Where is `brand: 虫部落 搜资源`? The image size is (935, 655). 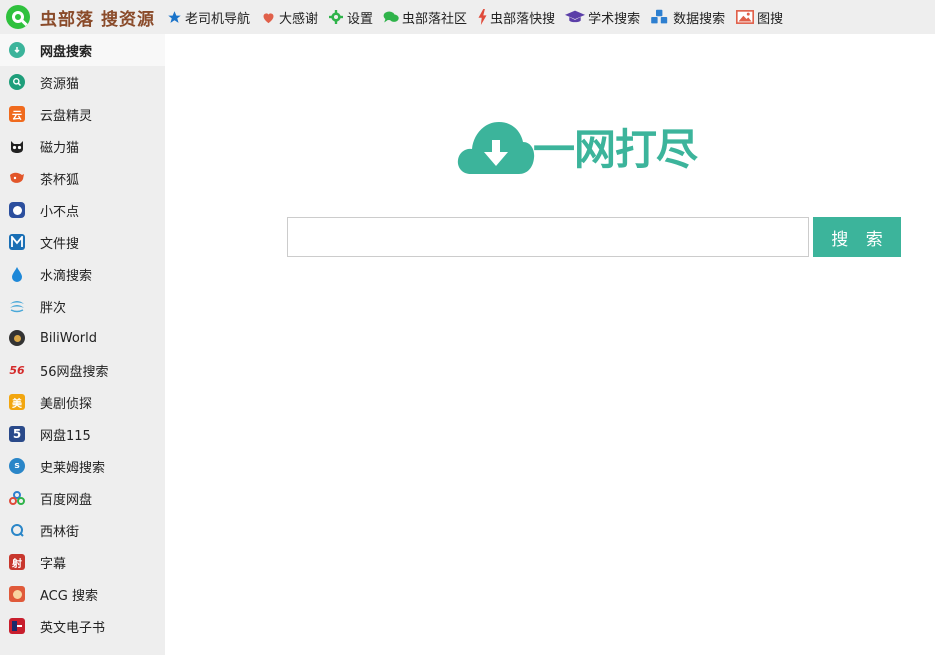 brand: 虫部落 搜资源 is located at coordinates (83, 17).